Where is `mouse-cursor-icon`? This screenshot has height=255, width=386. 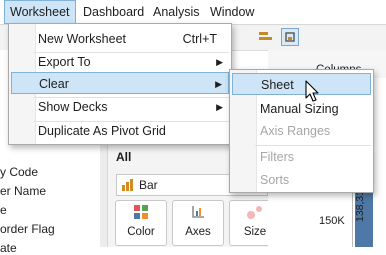 mouse-cursor-icon is located at coordinates (312, 91).